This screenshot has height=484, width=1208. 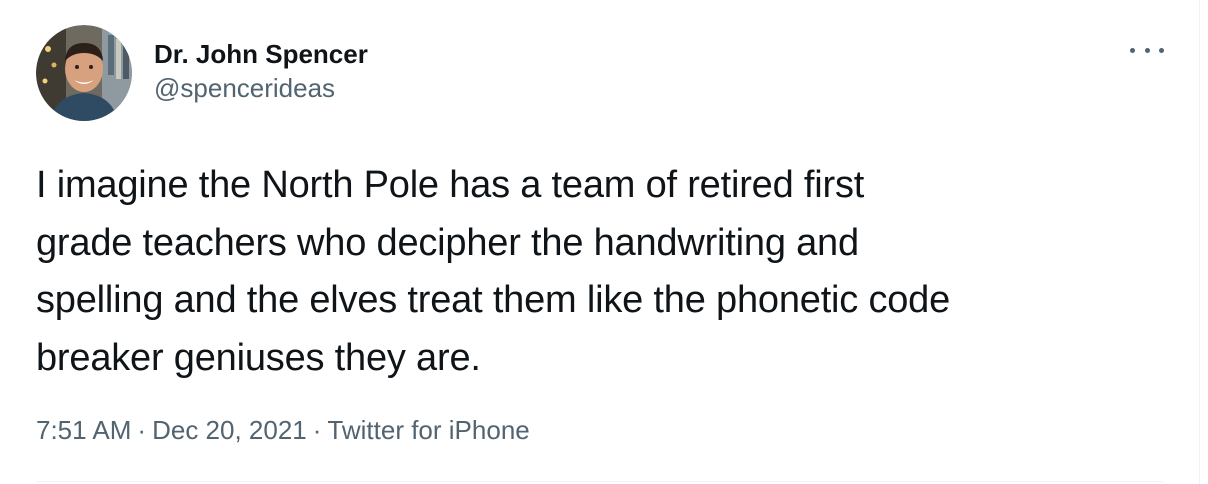 What do you see at coordinates (261, 88) in the screenshot?
I see `author-handle: @spencerideas` at bounding box center [261, 88].